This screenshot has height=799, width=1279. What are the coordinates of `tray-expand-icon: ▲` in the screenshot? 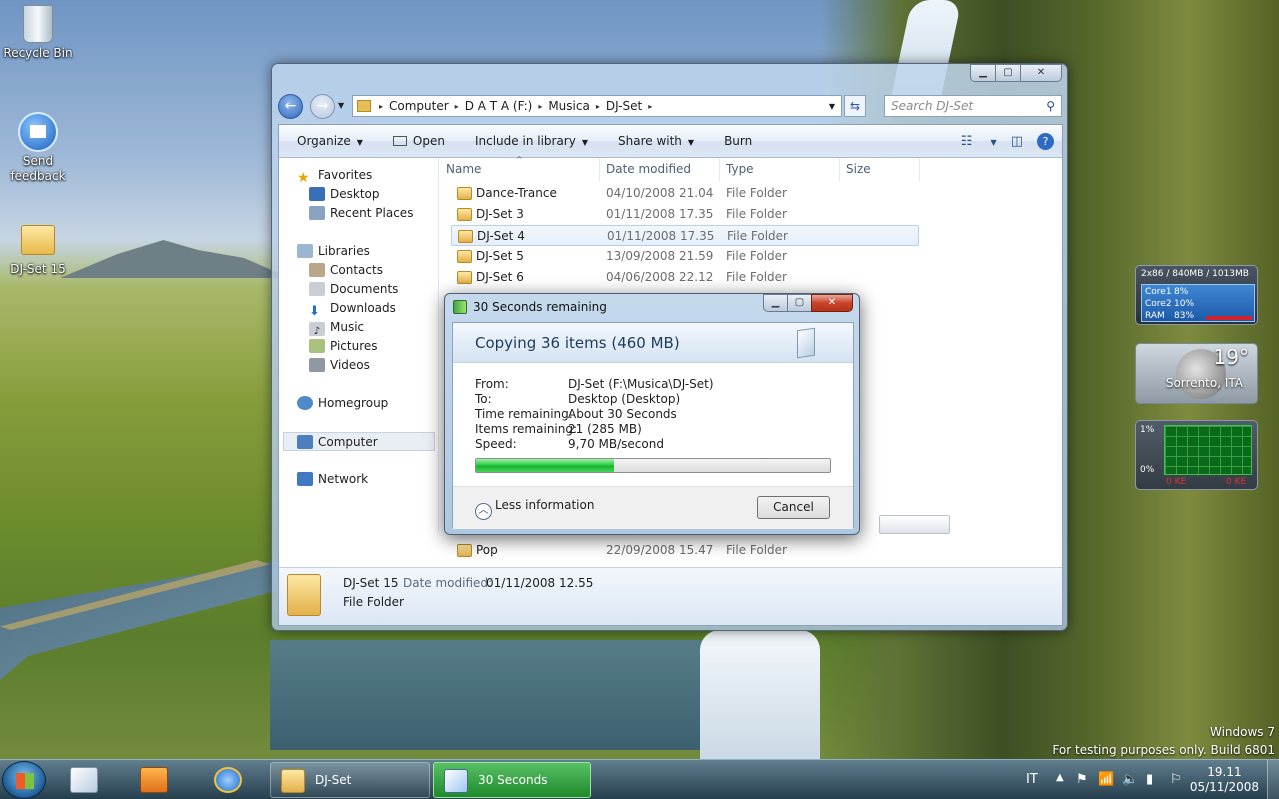 It's located at (1060, 777).